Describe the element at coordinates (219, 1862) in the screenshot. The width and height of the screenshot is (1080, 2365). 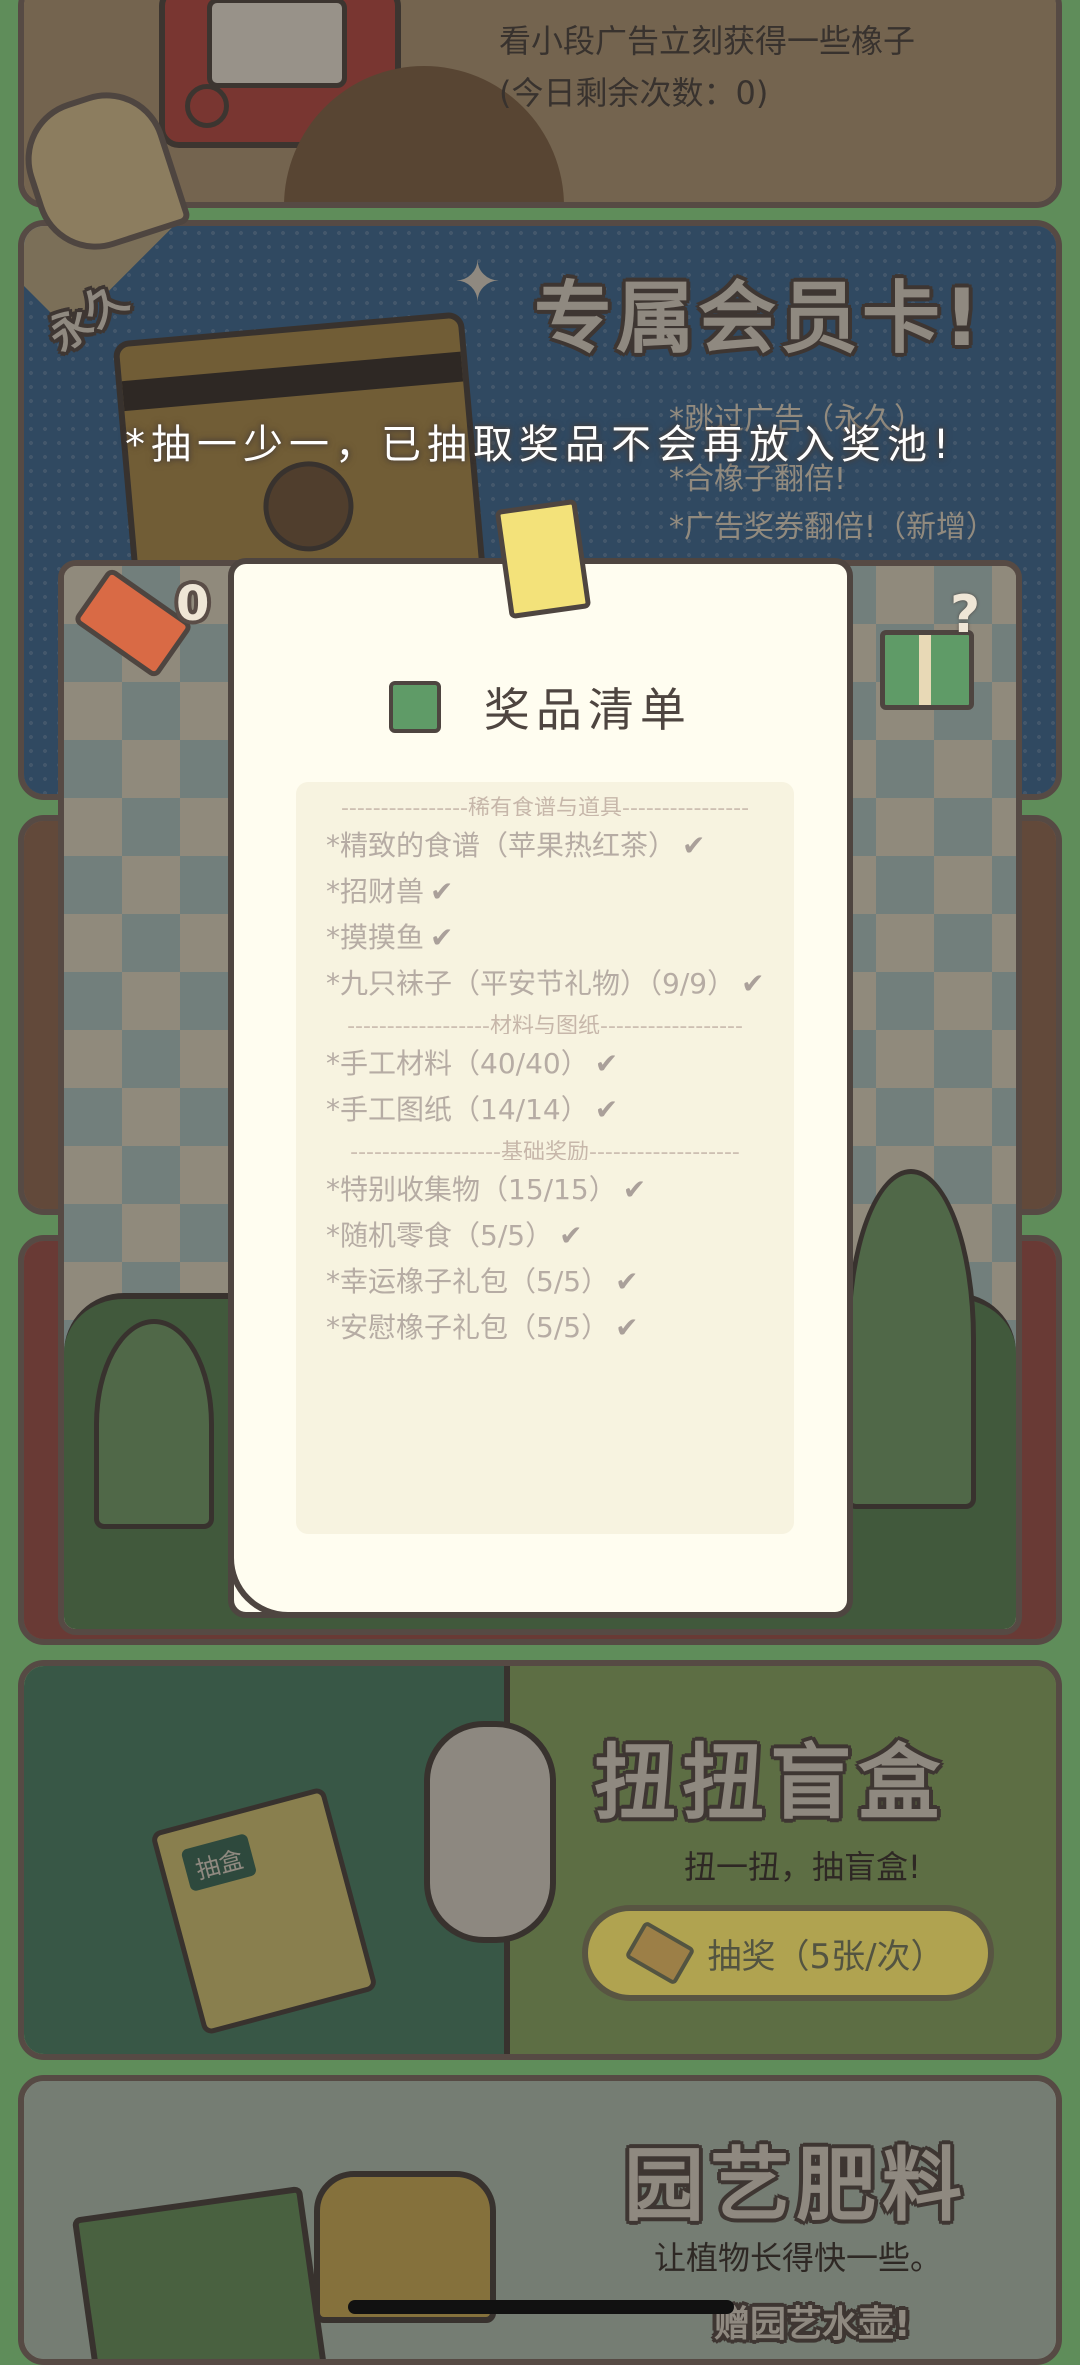
I see `box-label: 抽盒` at that location.